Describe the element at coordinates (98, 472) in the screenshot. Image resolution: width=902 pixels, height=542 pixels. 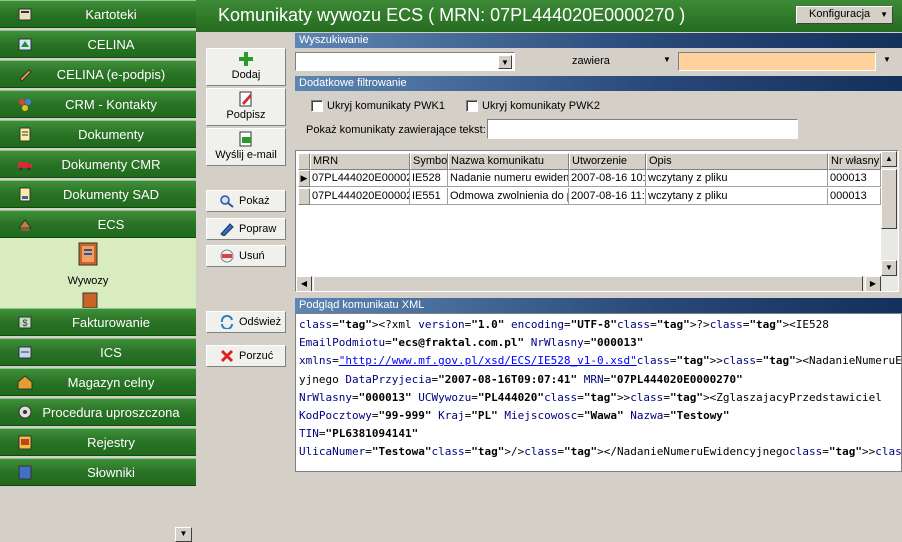
I see `sidebar-item-slowniki: Słowniki` at that location.